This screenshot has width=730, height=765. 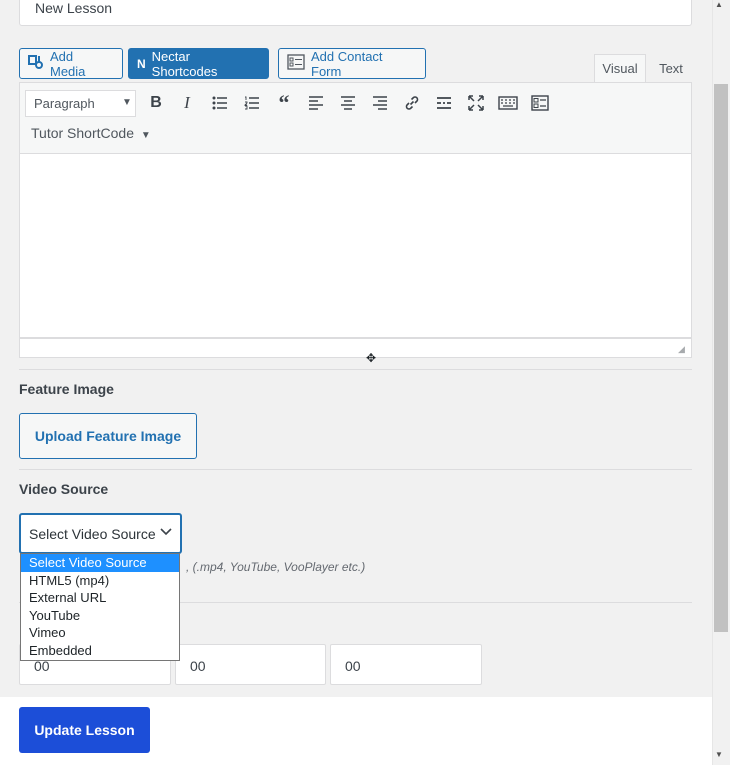 I want to click on add-media-label: Add Media, so click(x=68, y=63).